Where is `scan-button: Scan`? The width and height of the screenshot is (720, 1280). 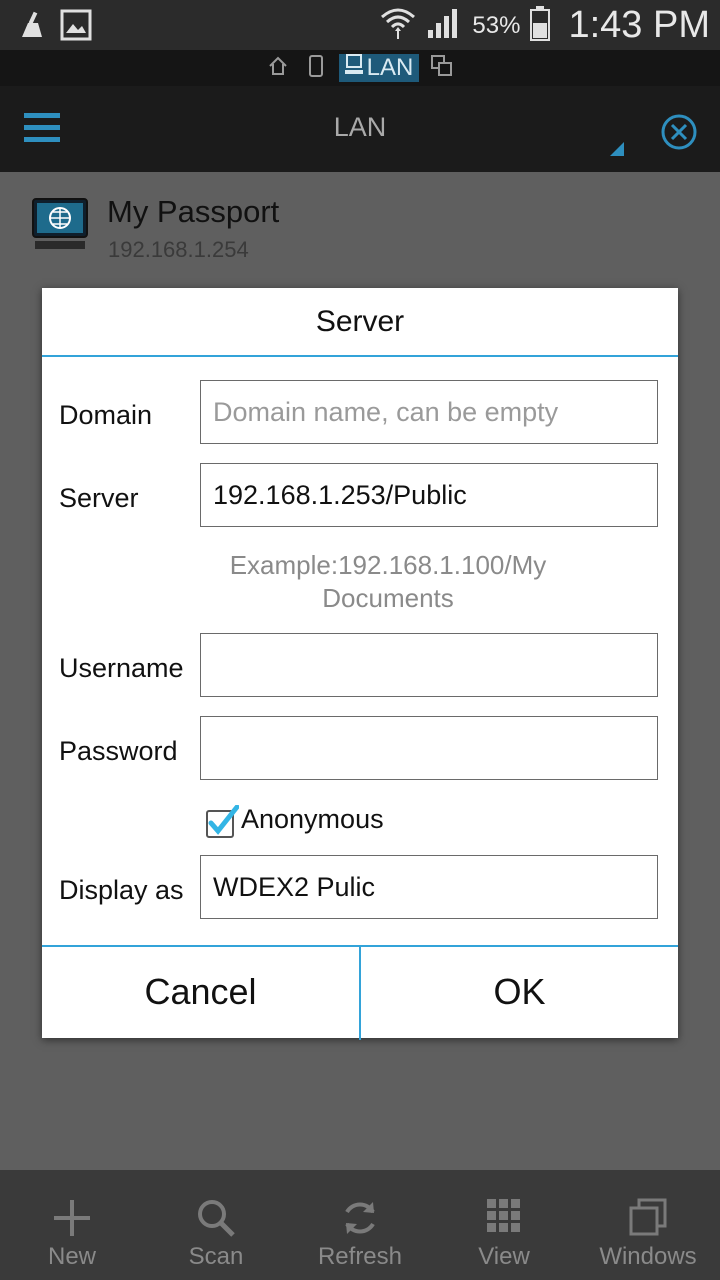
scan-button: Scan is located at coordinates (216, 1225).